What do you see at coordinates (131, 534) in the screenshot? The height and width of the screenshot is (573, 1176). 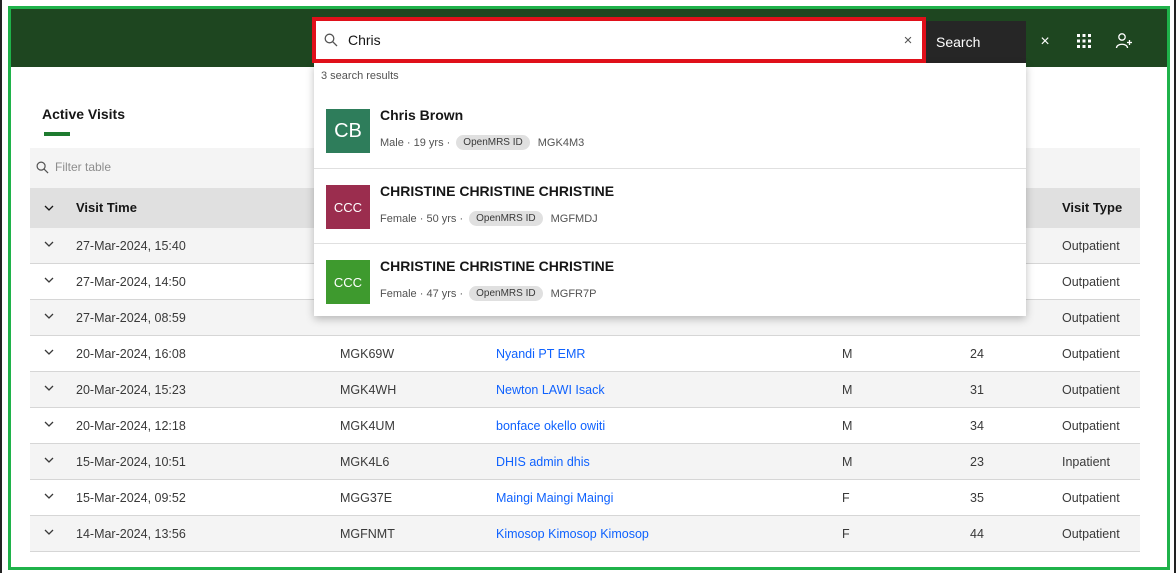 I see `visit-time-cell: 14-Mar-2024, 13:56` at bounding box center [131, 534].